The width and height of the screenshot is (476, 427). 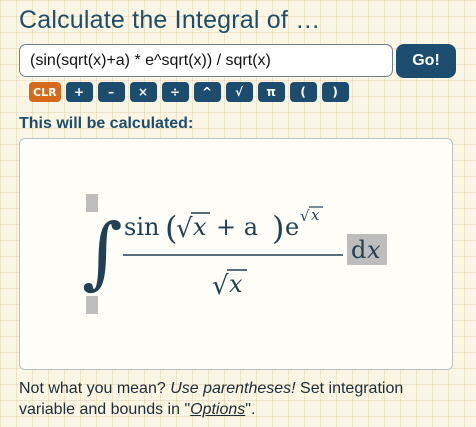 What do you see at coordinates (250, 409) in the screenshot?
I see `help-text-part3: ".` at bounding box center [250, 409].